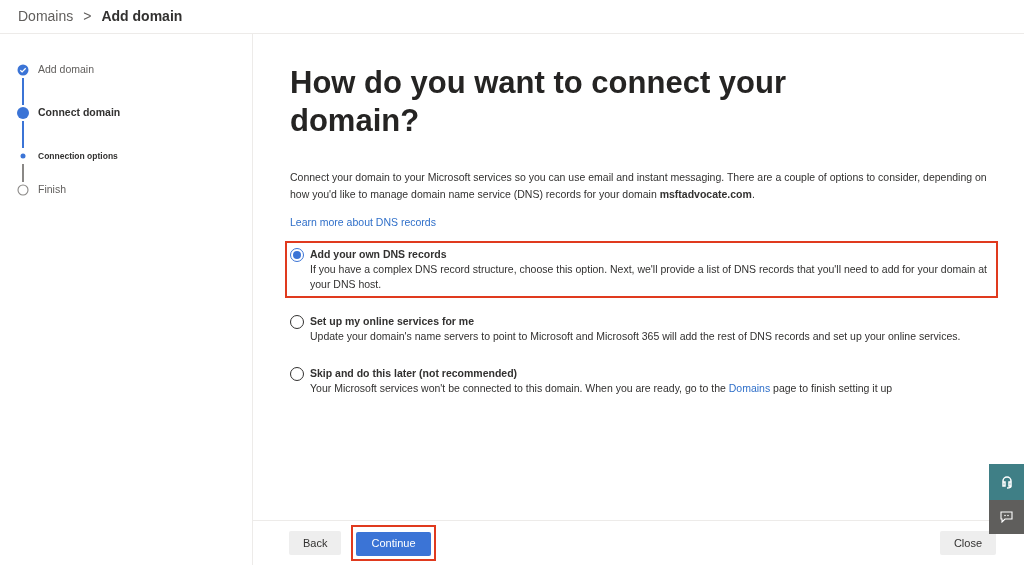 The width and height of the screenshot is (1024, 565). I want to click on step-label: Connection options, so click(78, 156).